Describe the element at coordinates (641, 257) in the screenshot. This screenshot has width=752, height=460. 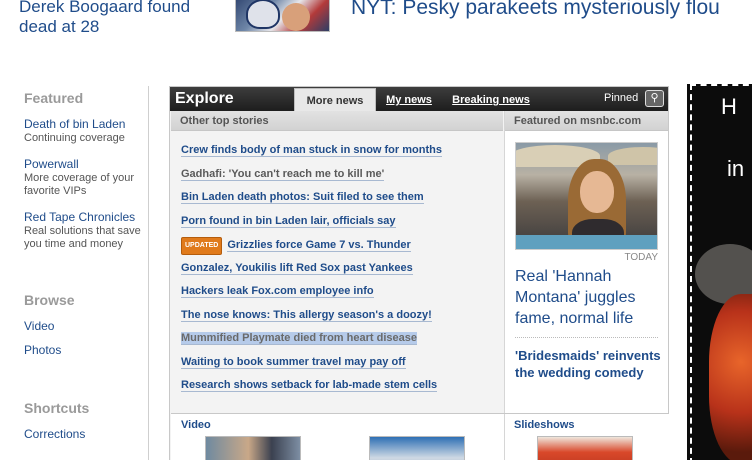
I see `featured-source-label: TODAY` at that location.